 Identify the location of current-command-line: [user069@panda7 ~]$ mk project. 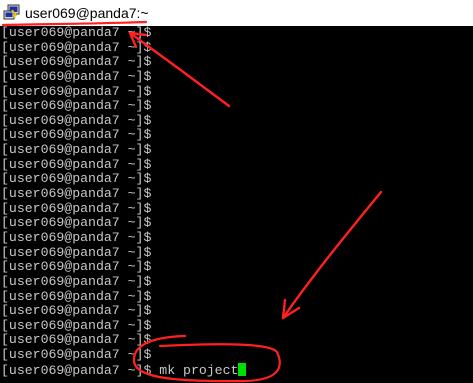
(237, 370).